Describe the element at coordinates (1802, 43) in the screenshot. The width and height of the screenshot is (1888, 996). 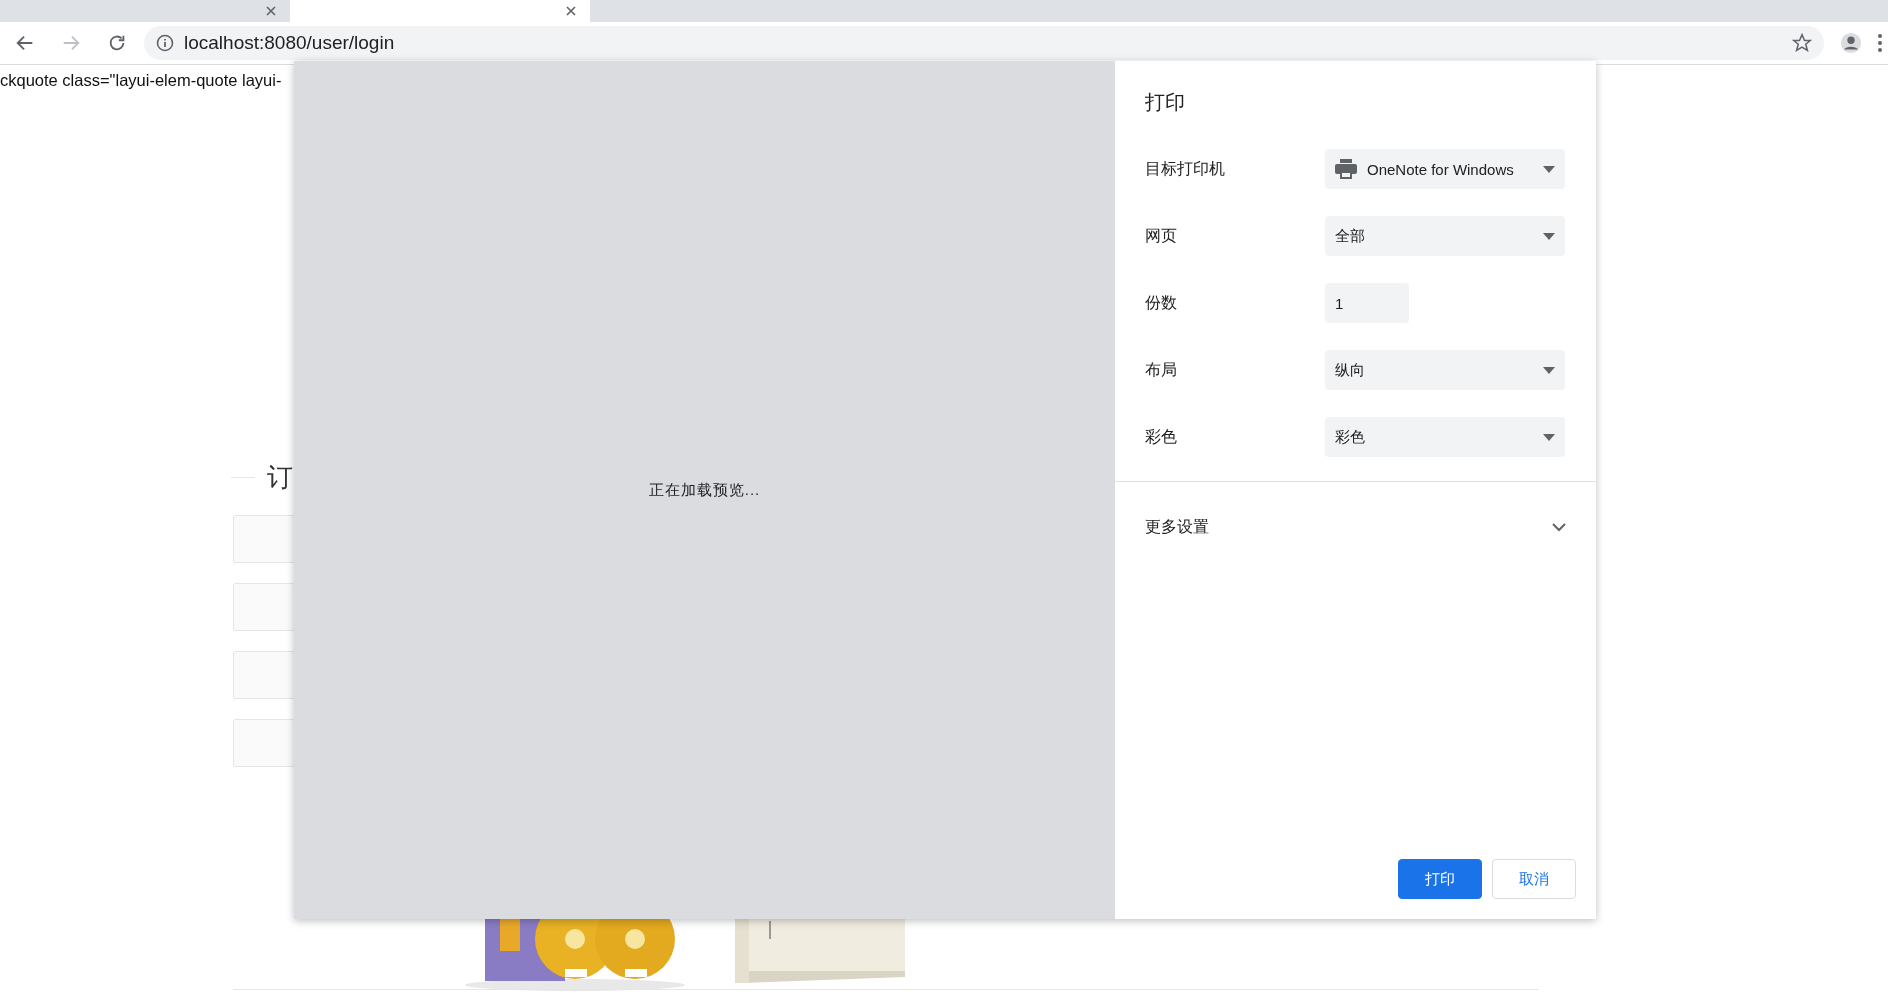
I see `star-icon` at that location.